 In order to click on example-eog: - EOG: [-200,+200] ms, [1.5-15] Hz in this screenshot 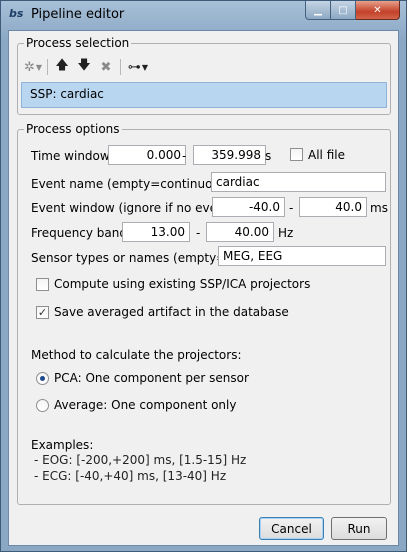, I will do `click(140, 460)`.